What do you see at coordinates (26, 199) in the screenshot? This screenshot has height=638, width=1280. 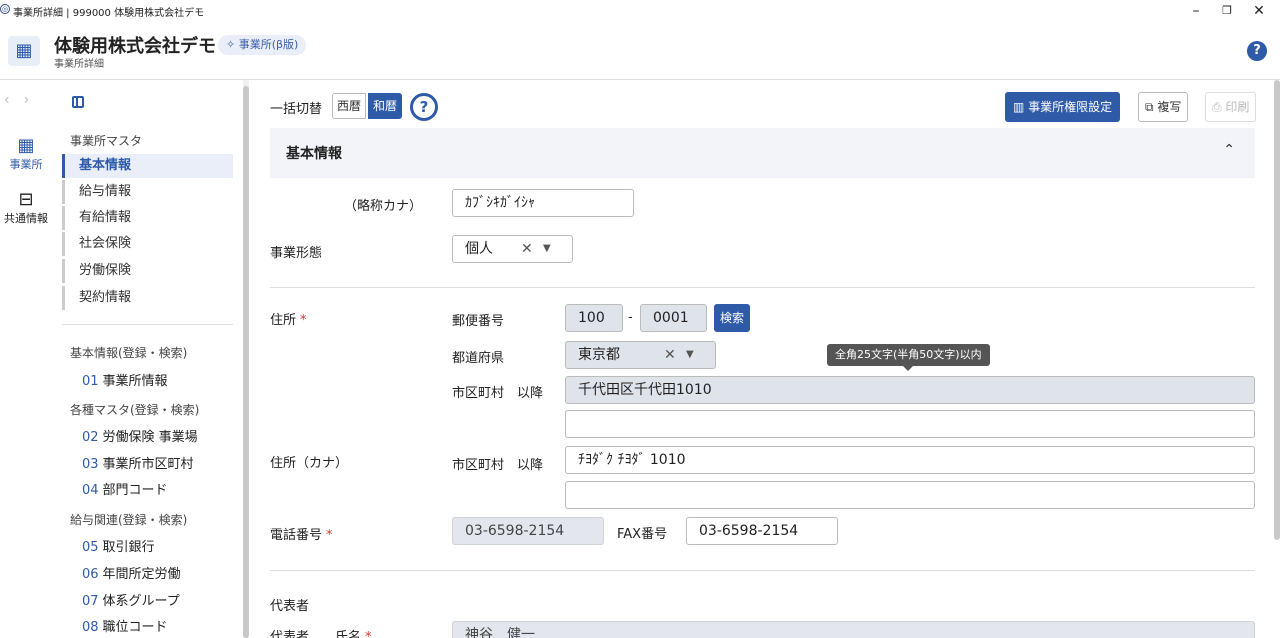 I see `panel-icon: ⊟` at bounding box center [26, 199].